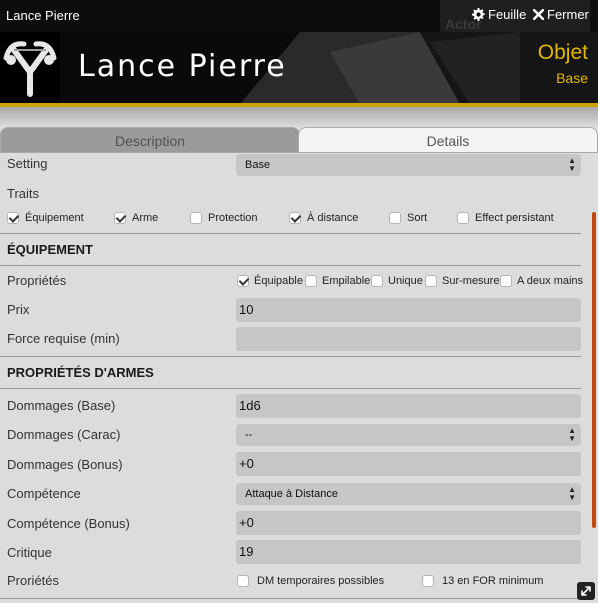 The height and width of the screenshot is (603, 598). I want to click on setting-value: Base, so click(258, 165).